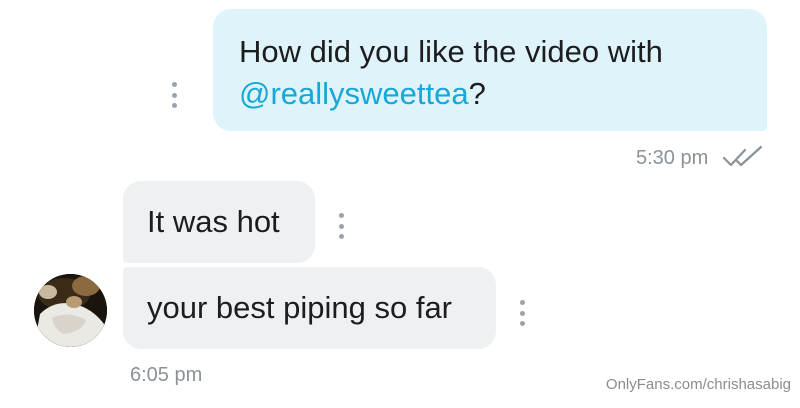 The width and height of the screenshot is (800, 408). What do you see at coordinates (451, 51) in the screenshot?
I see `sent-message-text: How did you like the video with` at bounding box center [451, 51].